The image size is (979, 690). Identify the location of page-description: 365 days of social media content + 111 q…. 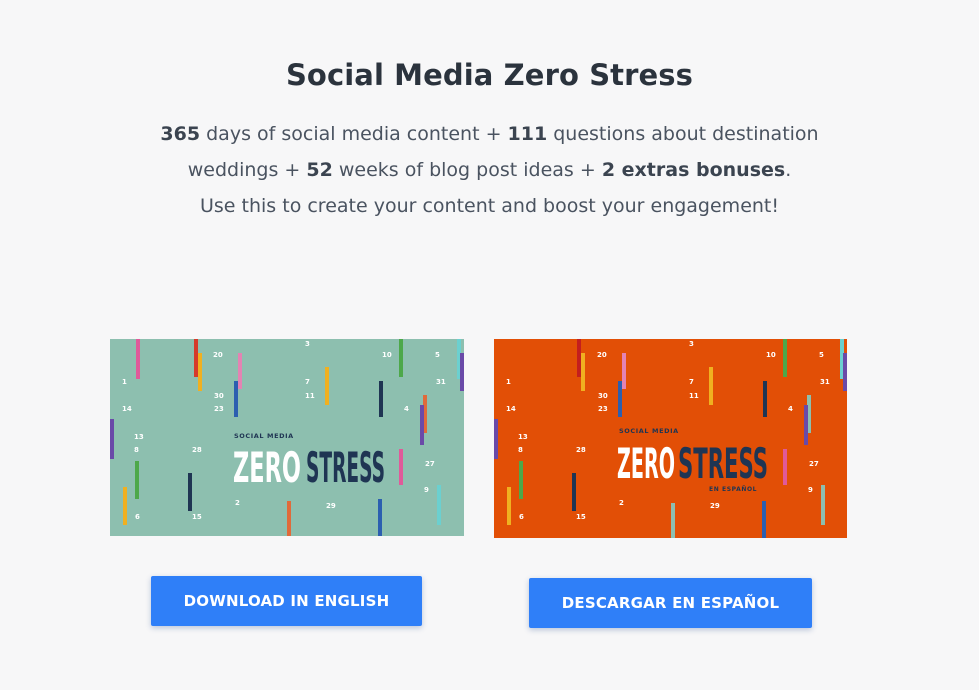
(489, 170).